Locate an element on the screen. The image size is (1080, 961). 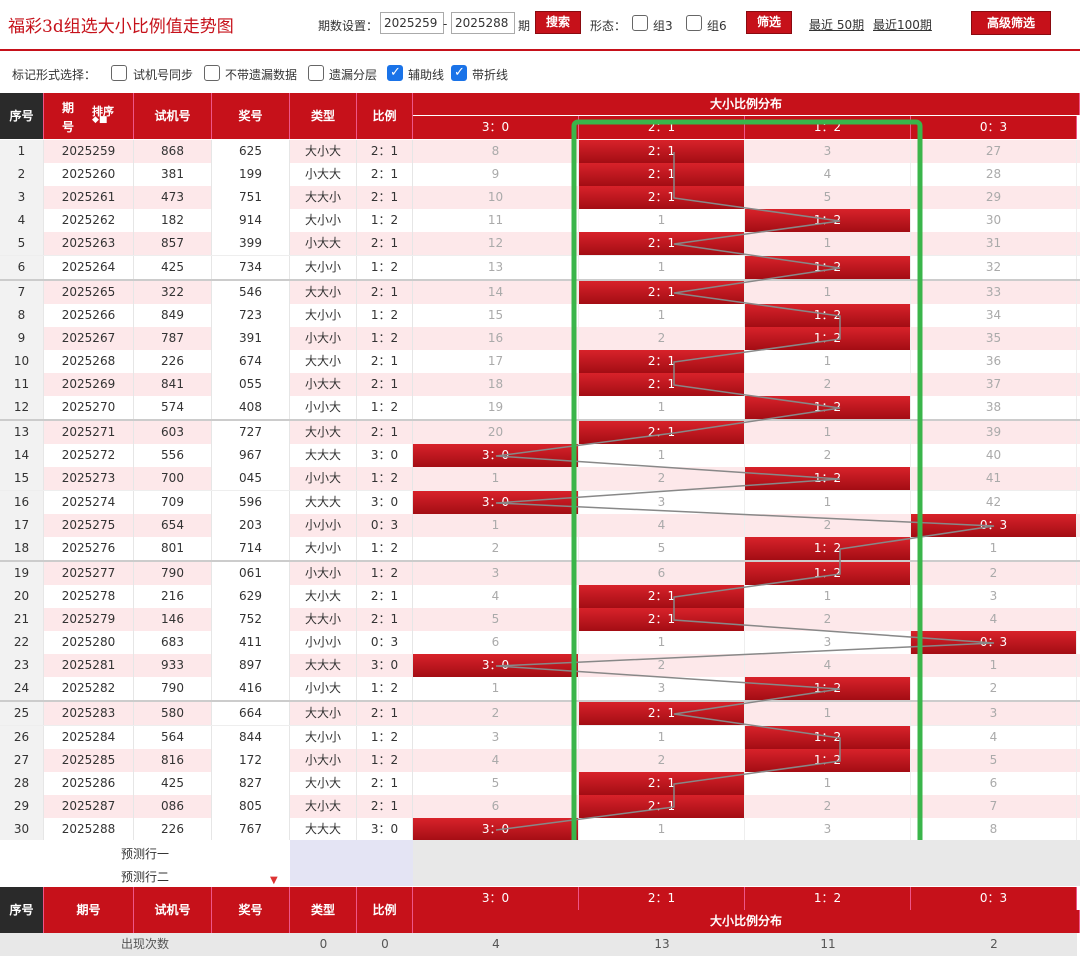
group6-checkbox is located at coordinates (694, 23).